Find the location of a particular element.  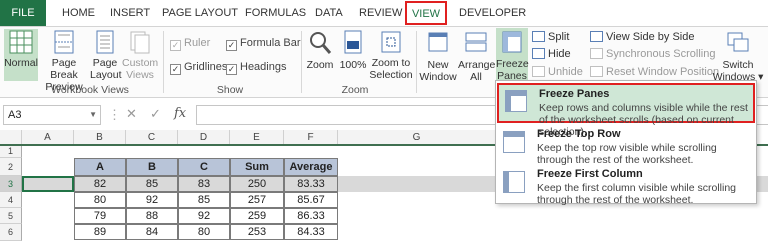

enter-icon: ✓ is located at coordinates (155, 114).